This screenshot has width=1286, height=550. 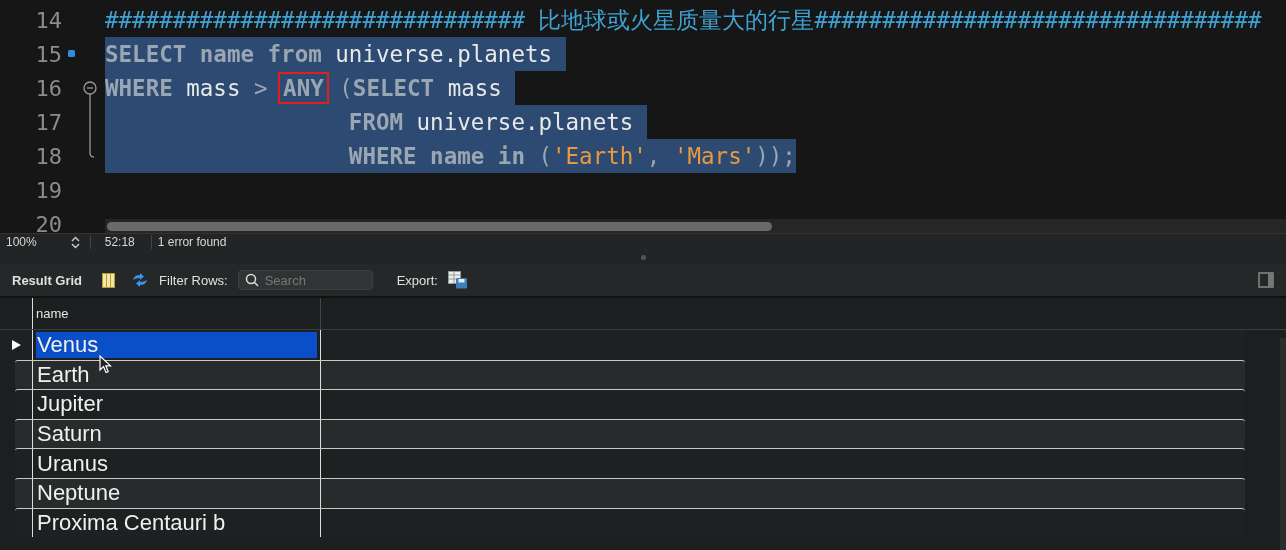 I want to click on column-header: name, so click(x=177, y=313).